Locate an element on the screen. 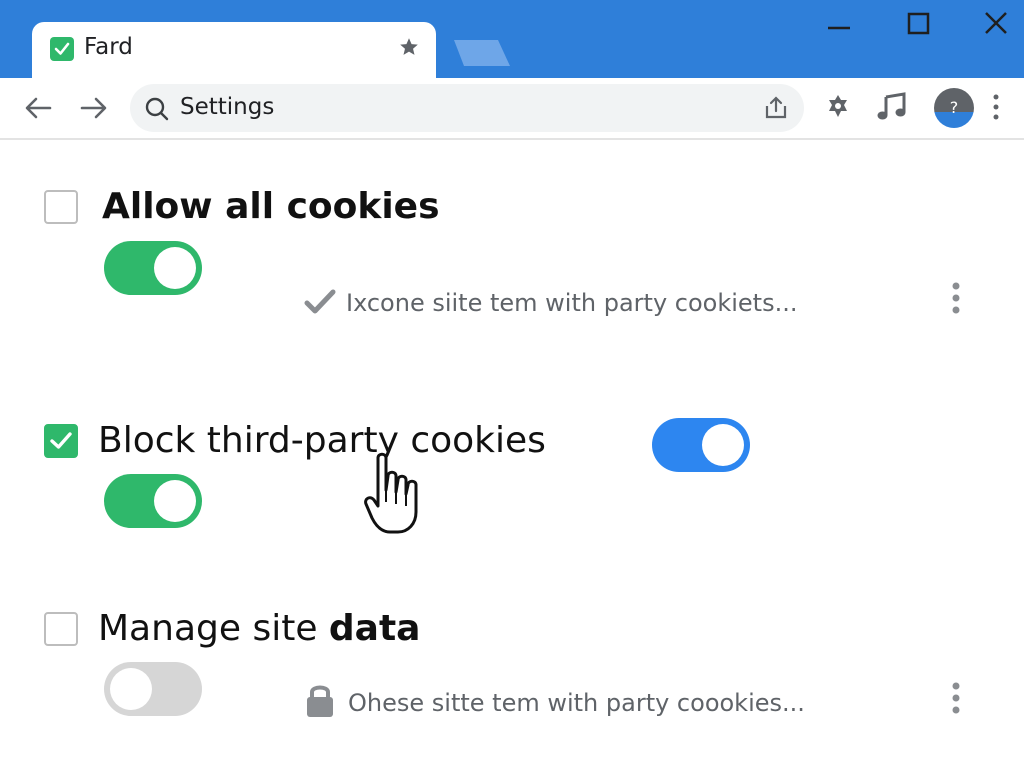 The image size is (1024, 768). tab-title: Fard is located at coordinates (108, 47).